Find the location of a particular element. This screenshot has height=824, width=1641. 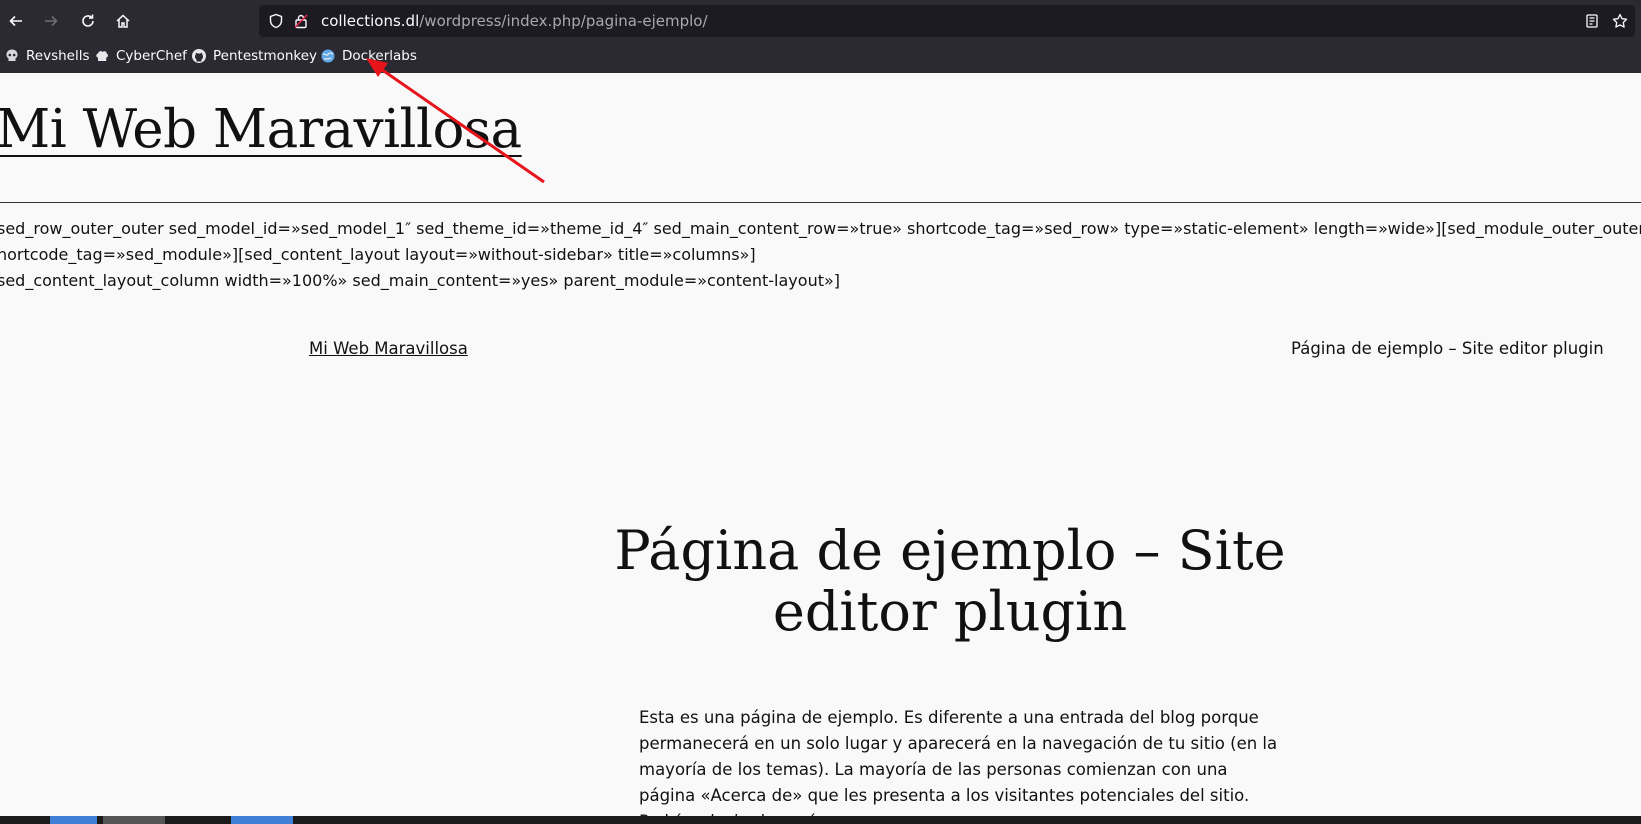

url-host: collections.dl is located at coordinates (370, 21).